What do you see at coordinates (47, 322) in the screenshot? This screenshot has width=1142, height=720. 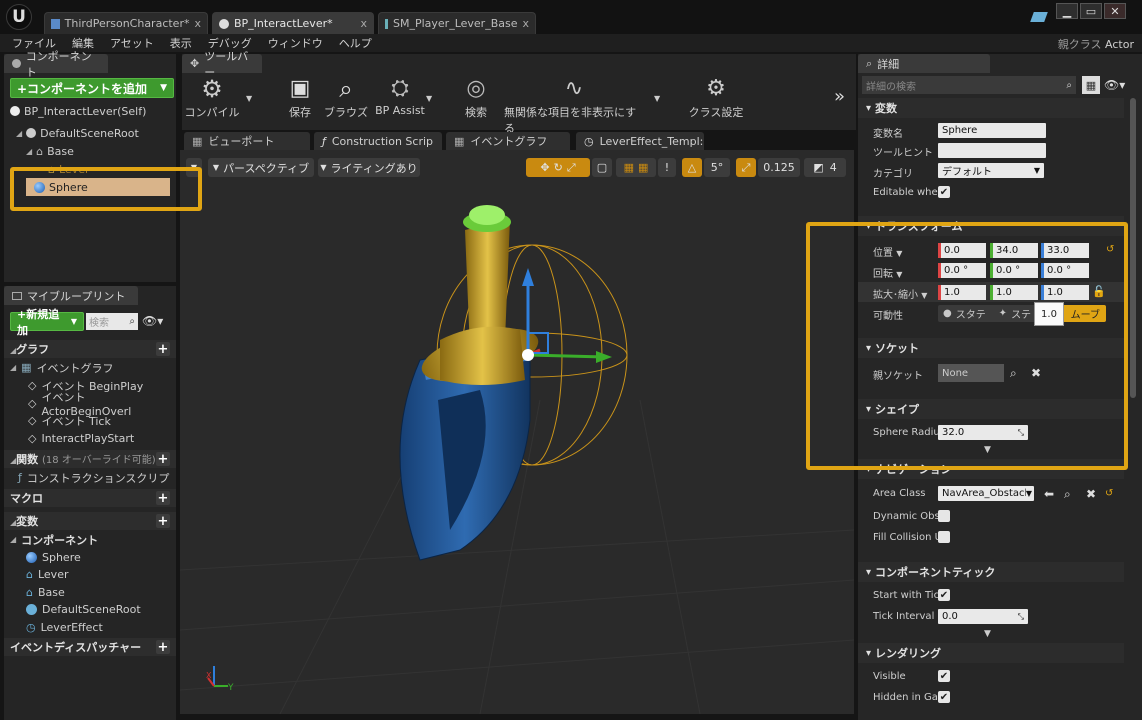 I see `new-add-button: +新規追加 ▼` at bounding box center [47, 322].